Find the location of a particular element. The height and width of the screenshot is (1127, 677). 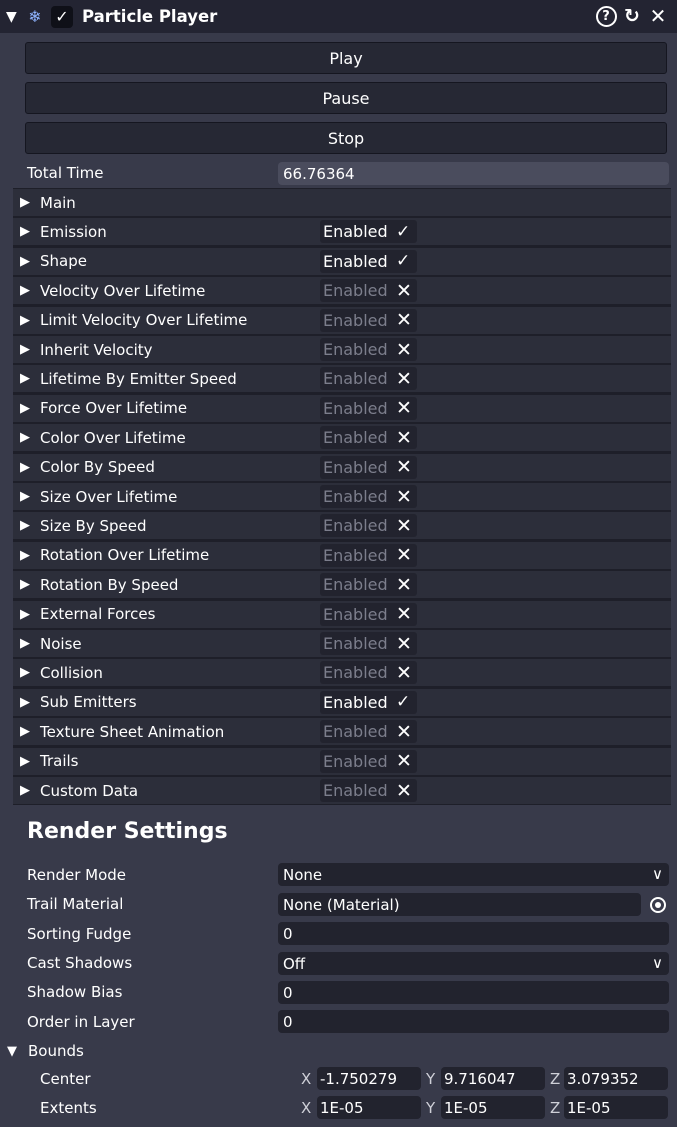

module-row: ▶ Color By Speed Enabled ✕ is located at coordinates (342, 467).